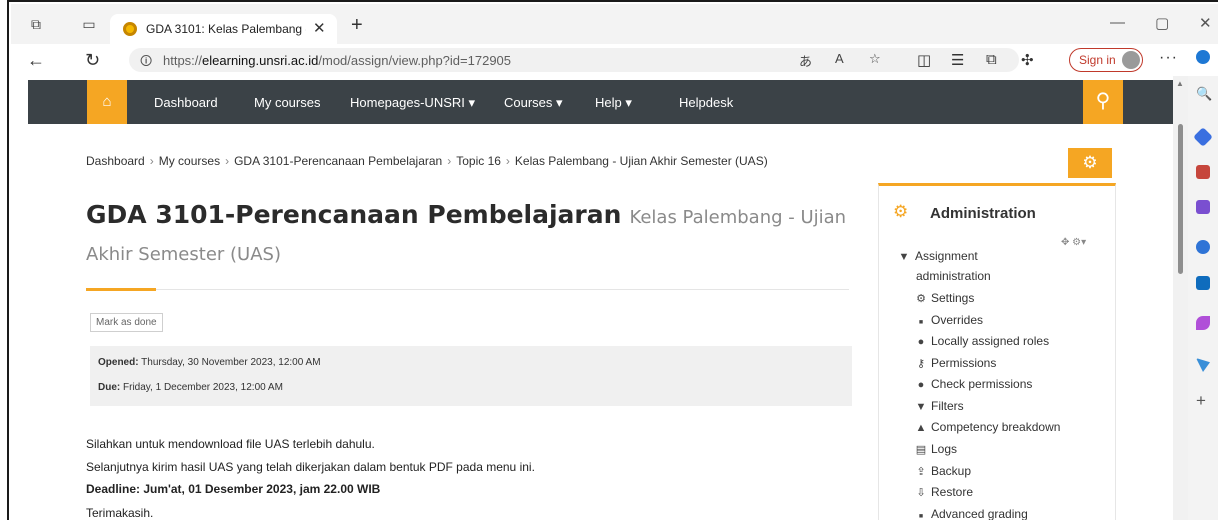 The width and height of the screenshot is (1218, 520). What do you see at coordinates (1180, 298) in the screenshot?
I see `page-scrollbar: ▲` at bounding box center [1180, 298].